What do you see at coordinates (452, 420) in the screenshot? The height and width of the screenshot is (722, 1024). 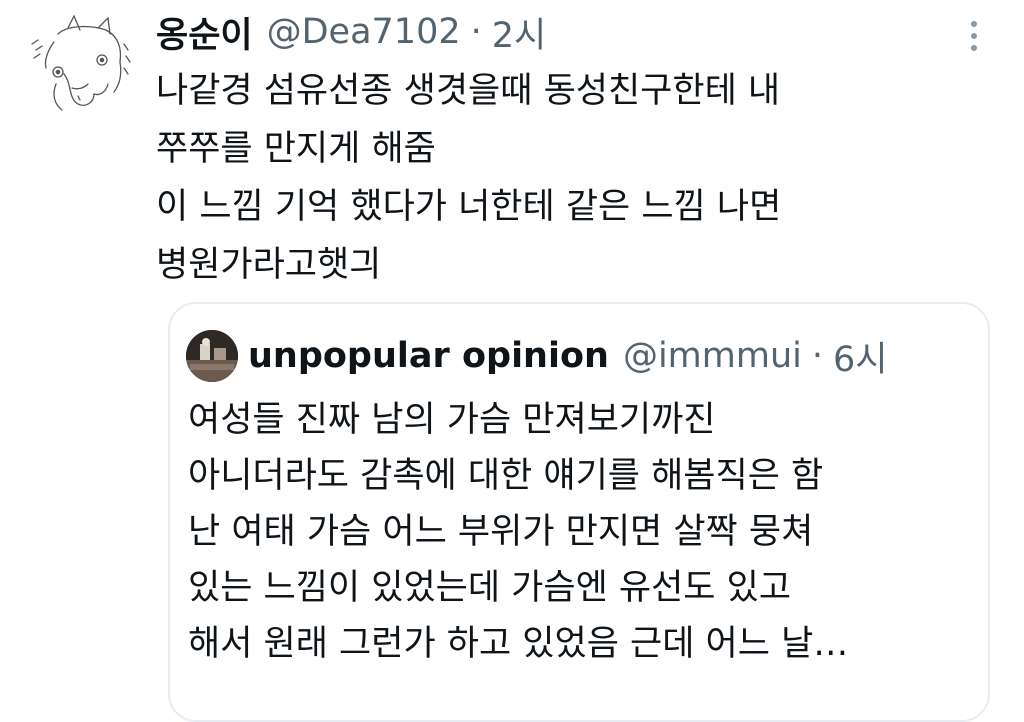 I see `quoted-text-line: 여성들 진짜 남의 가슴 만져보기까진` at bounding box center [452, 420].